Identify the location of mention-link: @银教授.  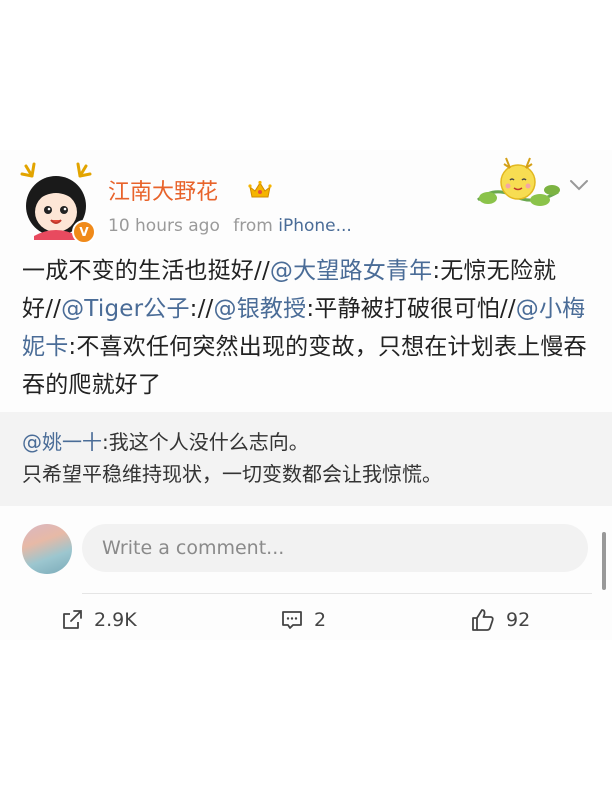
(260, 309).